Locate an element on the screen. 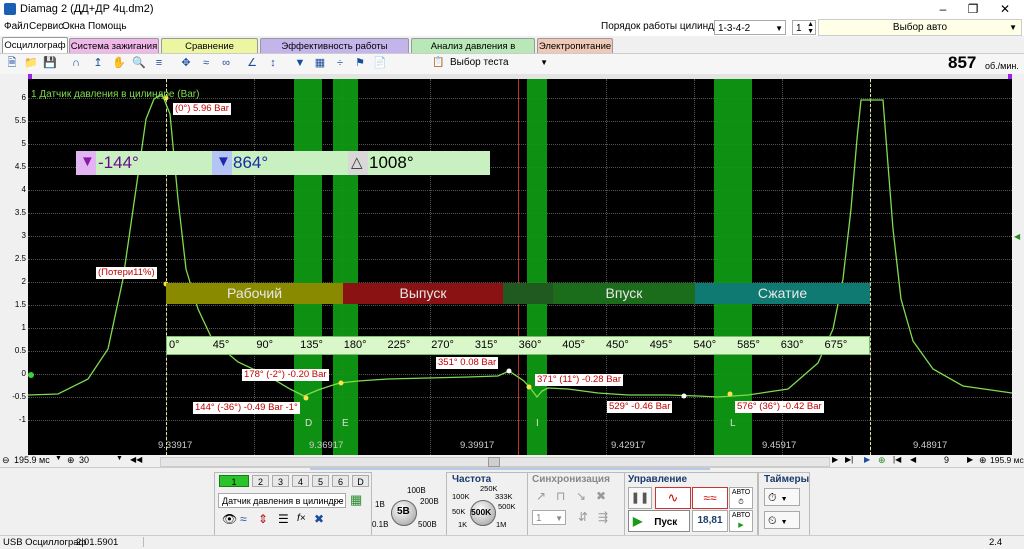 The width and height of the screenshot is (1024, 549). stack-icon: ≡ is located at coordinates (159, 63).